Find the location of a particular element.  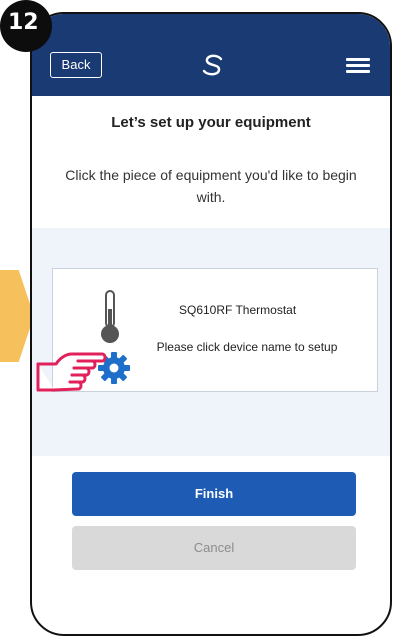

step-number-badge: 12 is located at coordinates (26, 26).